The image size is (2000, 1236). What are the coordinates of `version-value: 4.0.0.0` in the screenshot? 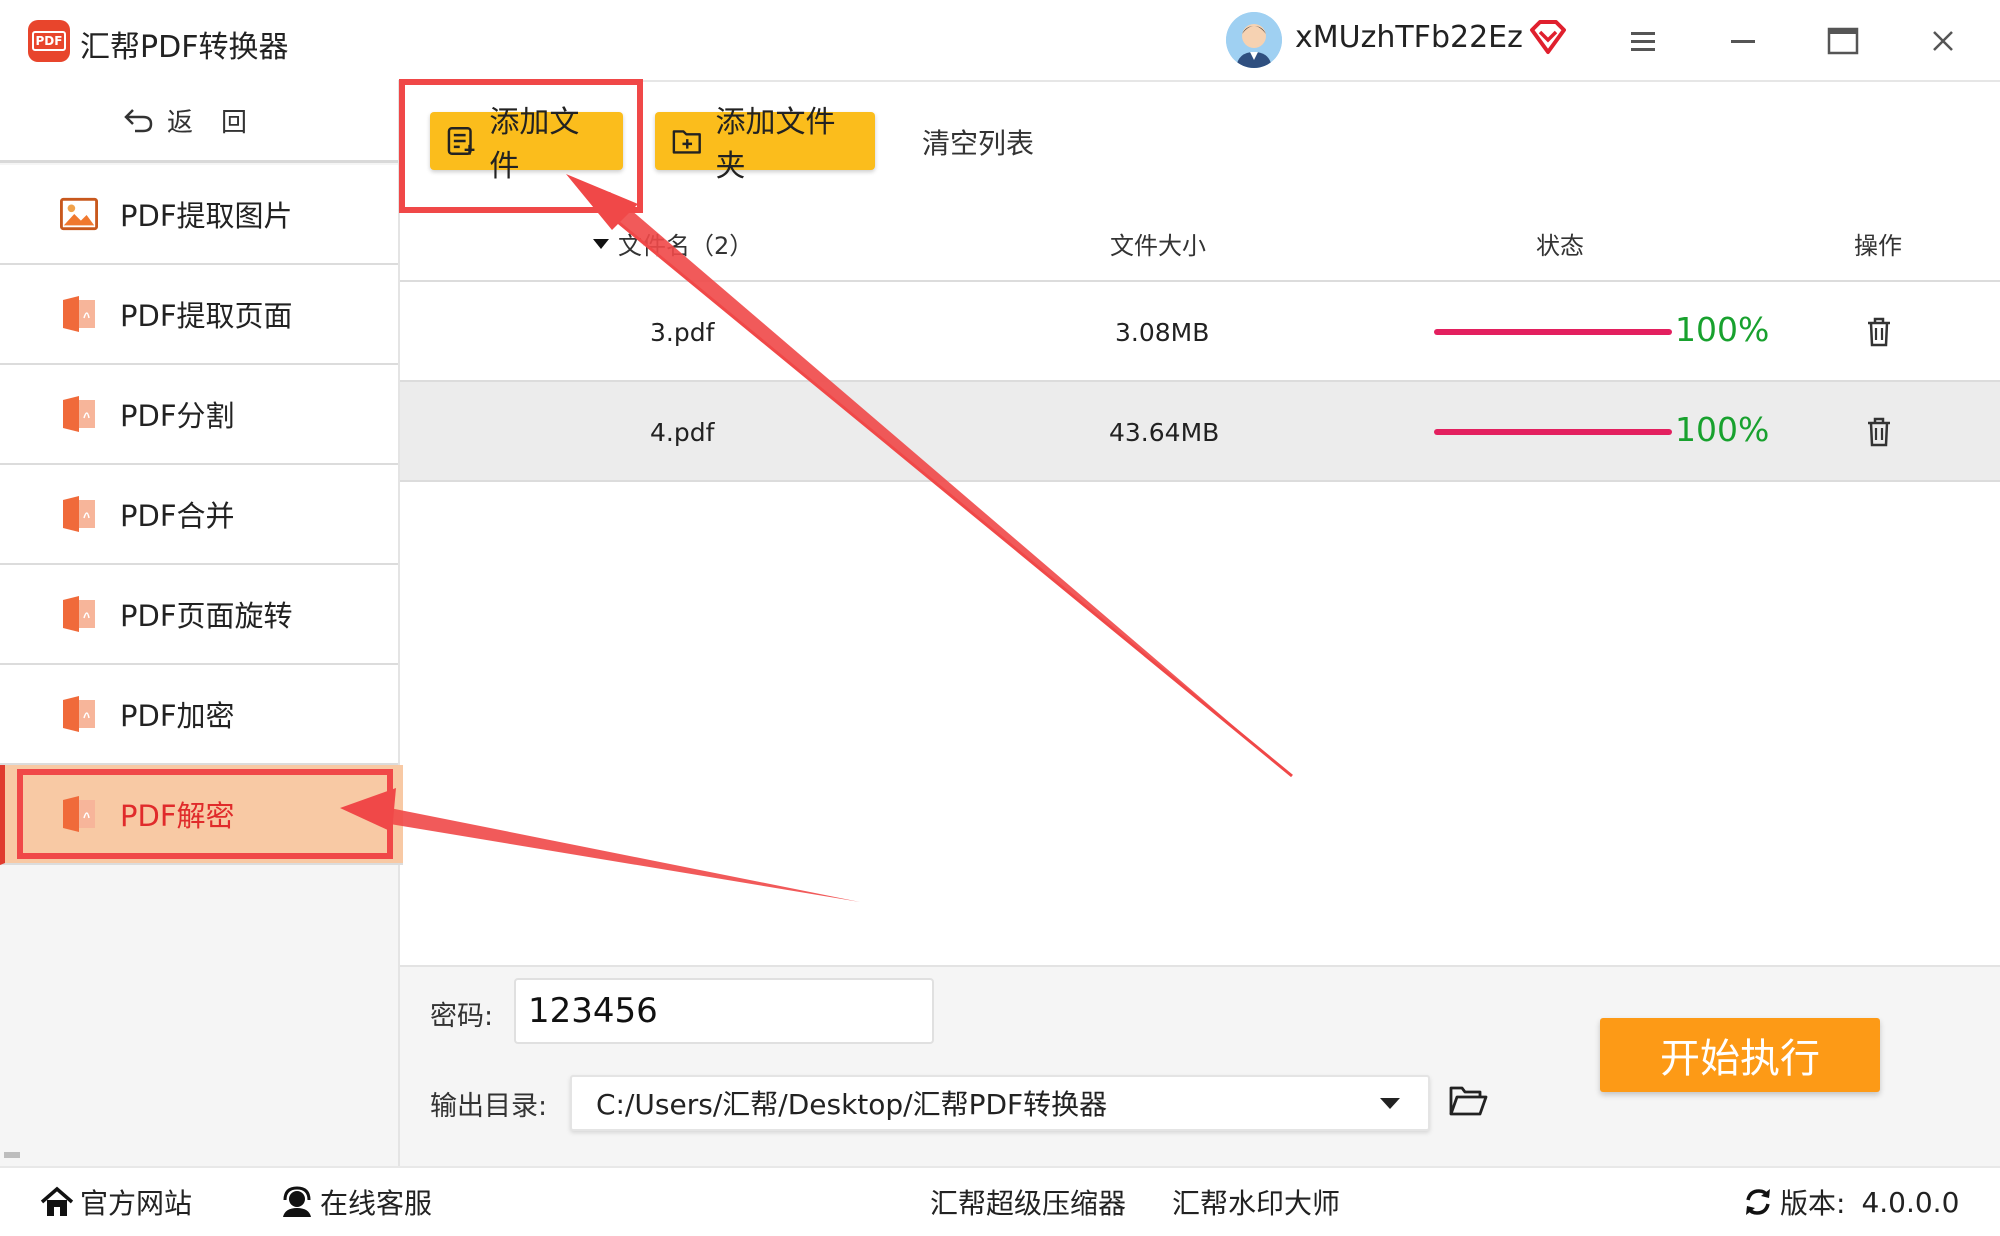 It's located at (1910, 1202).